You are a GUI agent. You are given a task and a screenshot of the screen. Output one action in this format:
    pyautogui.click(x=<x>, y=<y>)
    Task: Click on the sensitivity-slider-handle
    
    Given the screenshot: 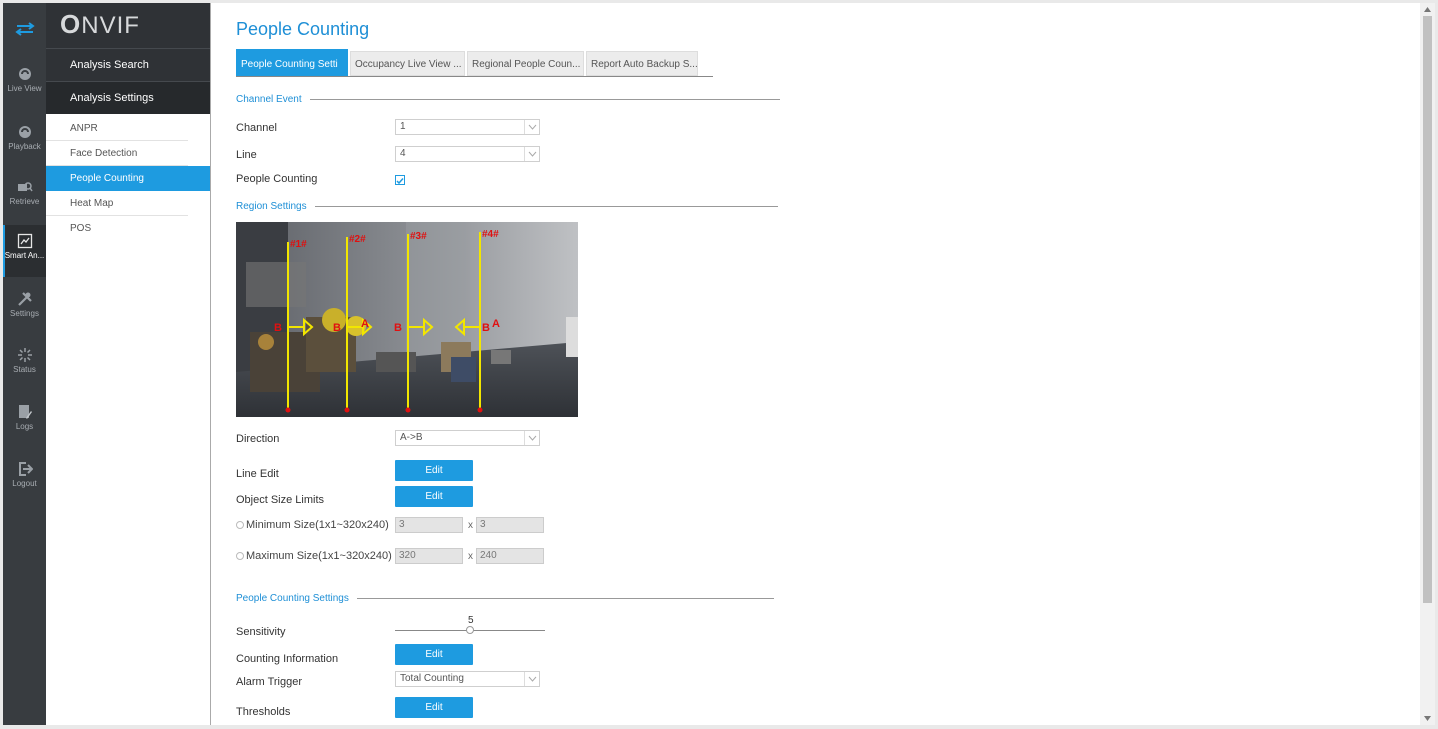 What is the action you would take?
    pyautogui.click(x=470, y=630)
    